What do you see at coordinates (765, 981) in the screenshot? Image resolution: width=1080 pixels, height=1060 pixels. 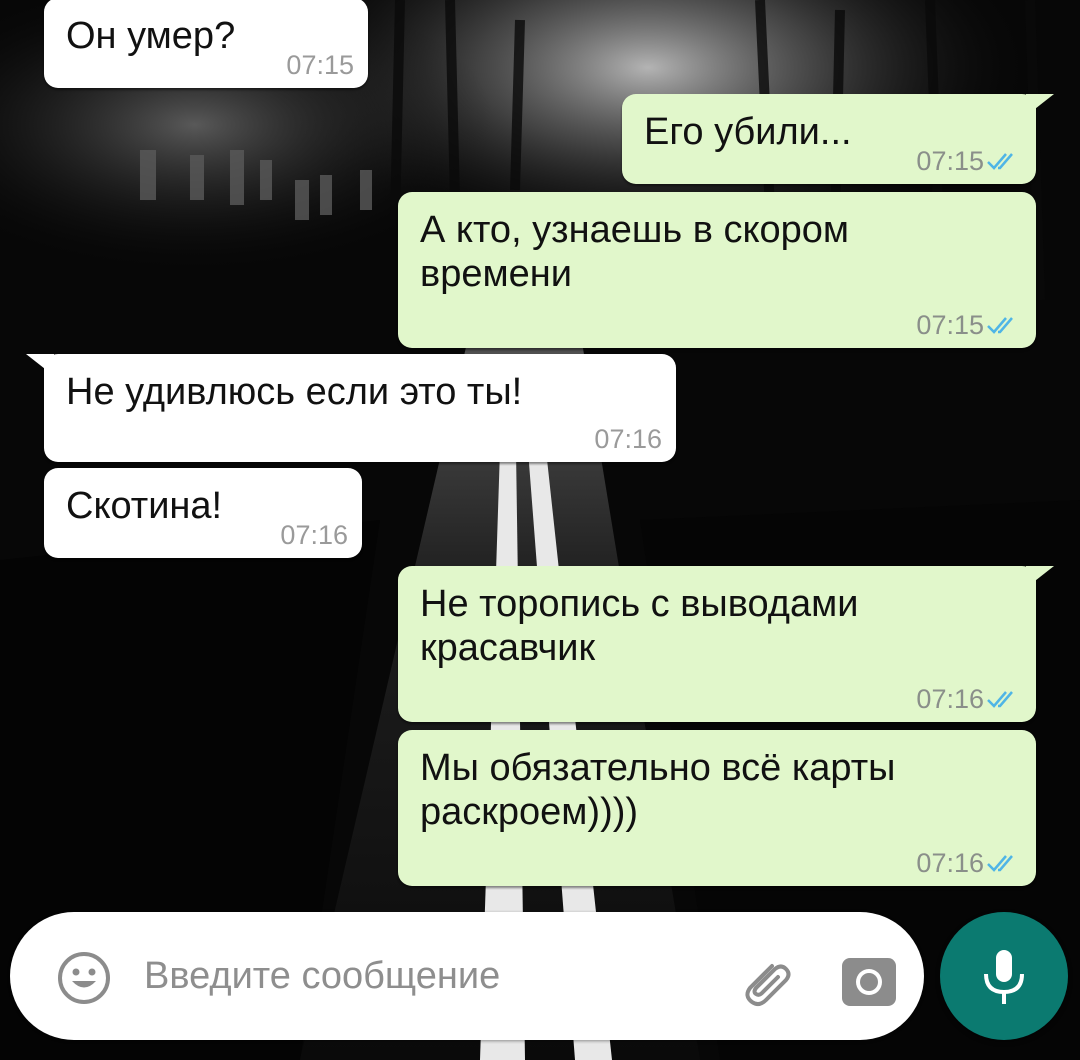 I see `paperclip-icon` at bounding box center [765, 981].